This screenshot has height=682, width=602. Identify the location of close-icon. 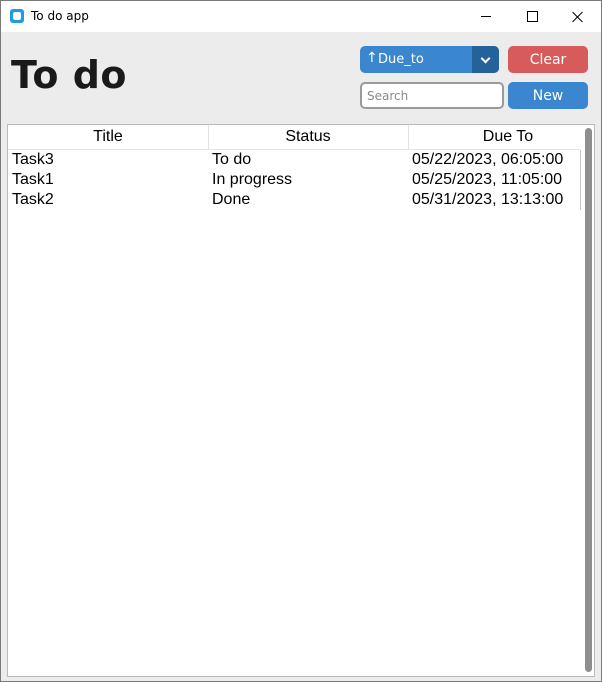
(578, 17).